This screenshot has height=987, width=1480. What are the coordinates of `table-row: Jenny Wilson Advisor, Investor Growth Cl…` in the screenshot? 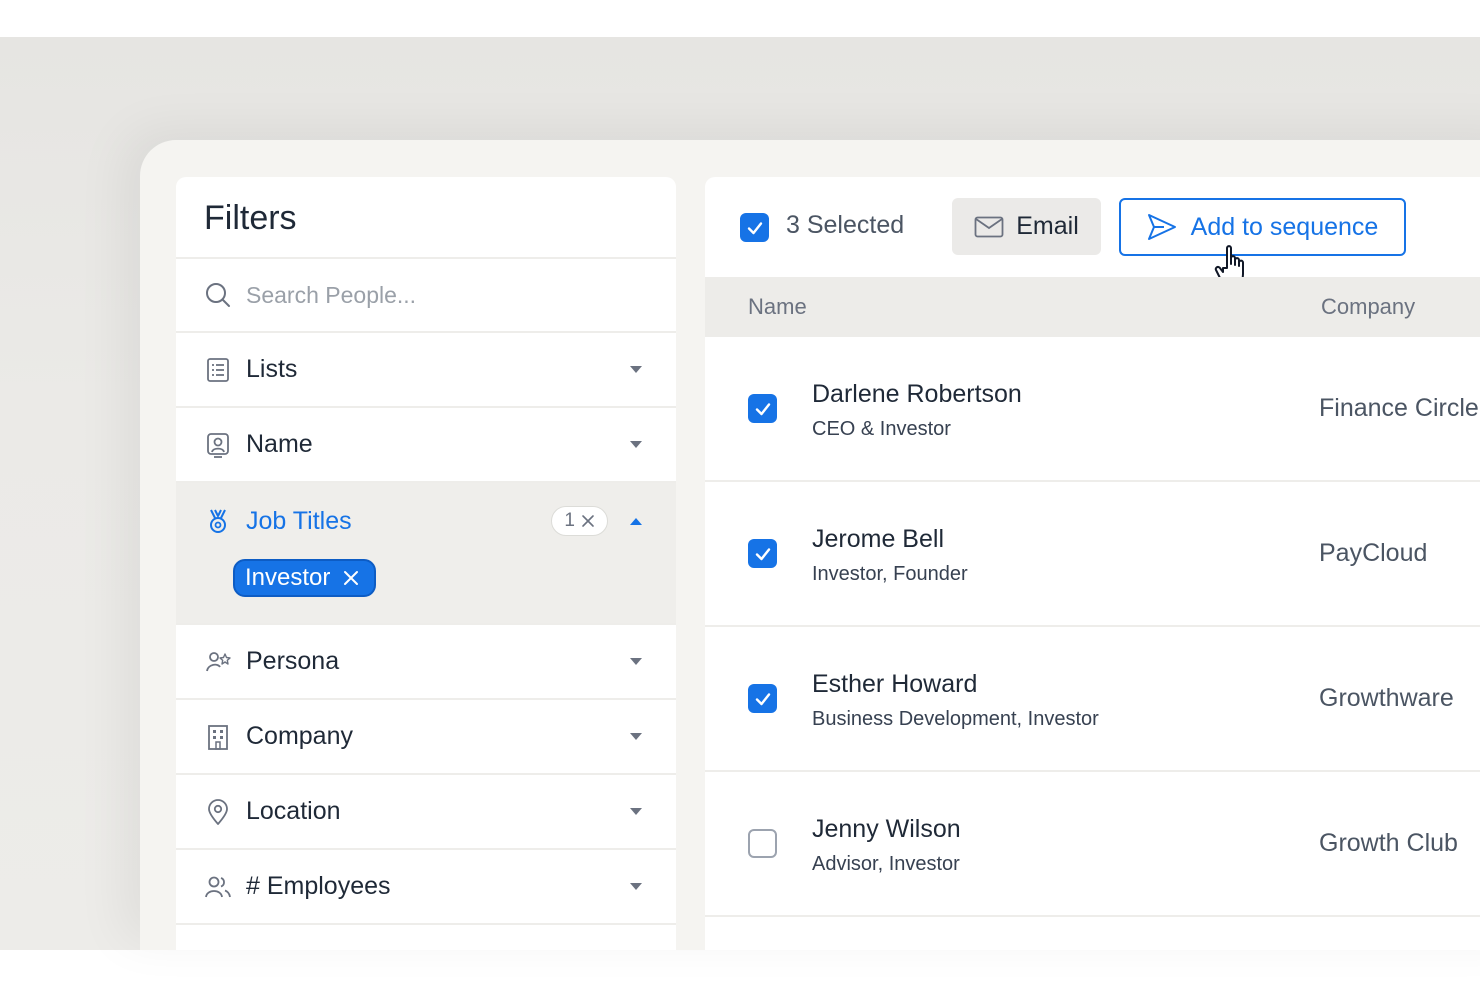 It's located at (1092, 844).